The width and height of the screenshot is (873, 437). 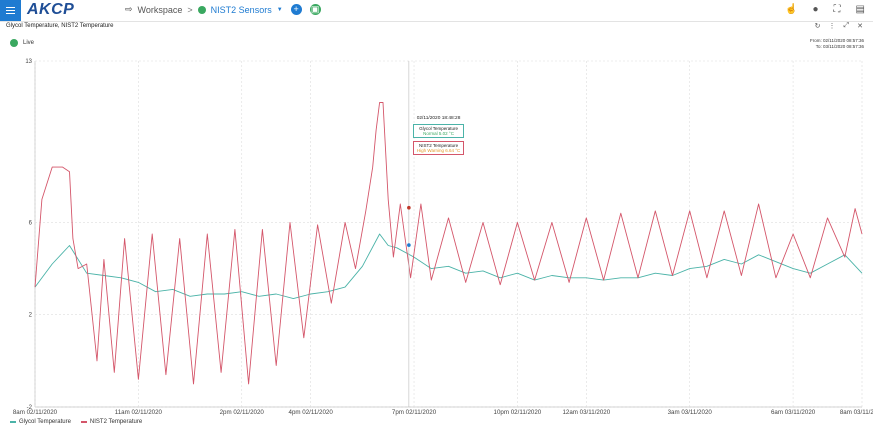 I want to click on x-tick-label: 12am 03/11/2020, so click(x=586, y=412).